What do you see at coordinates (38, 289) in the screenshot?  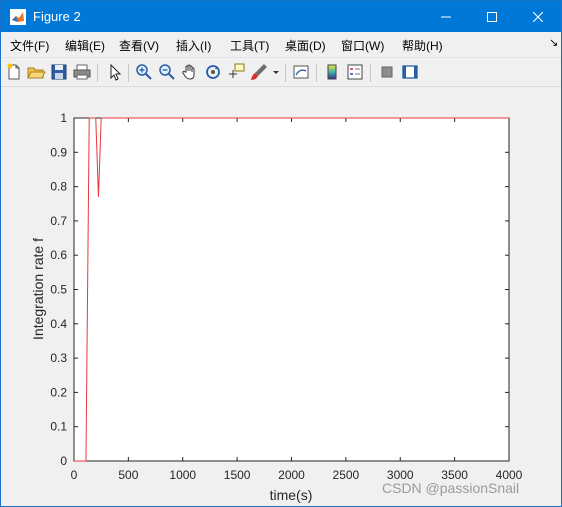 I see `y-axis-label: Integration rate f` at bounding box center [38, 289].